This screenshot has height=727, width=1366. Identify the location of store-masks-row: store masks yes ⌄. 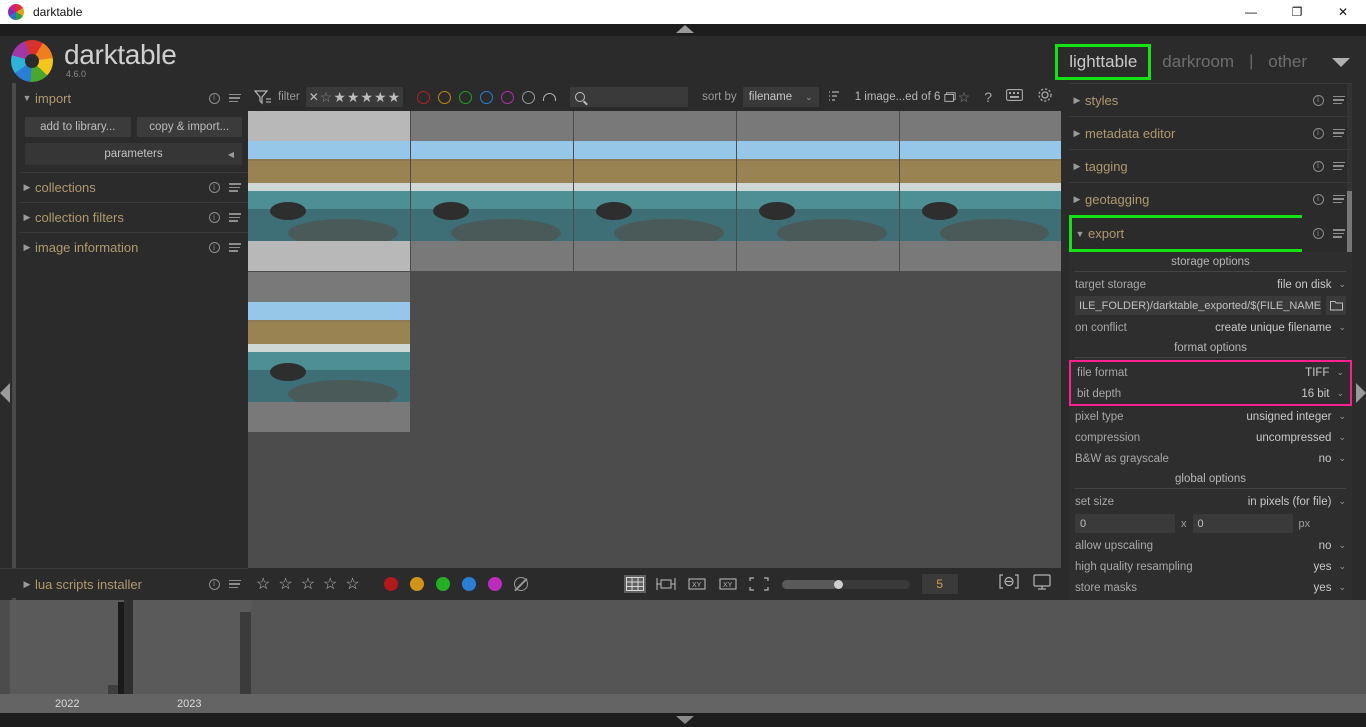
(1210, 587).